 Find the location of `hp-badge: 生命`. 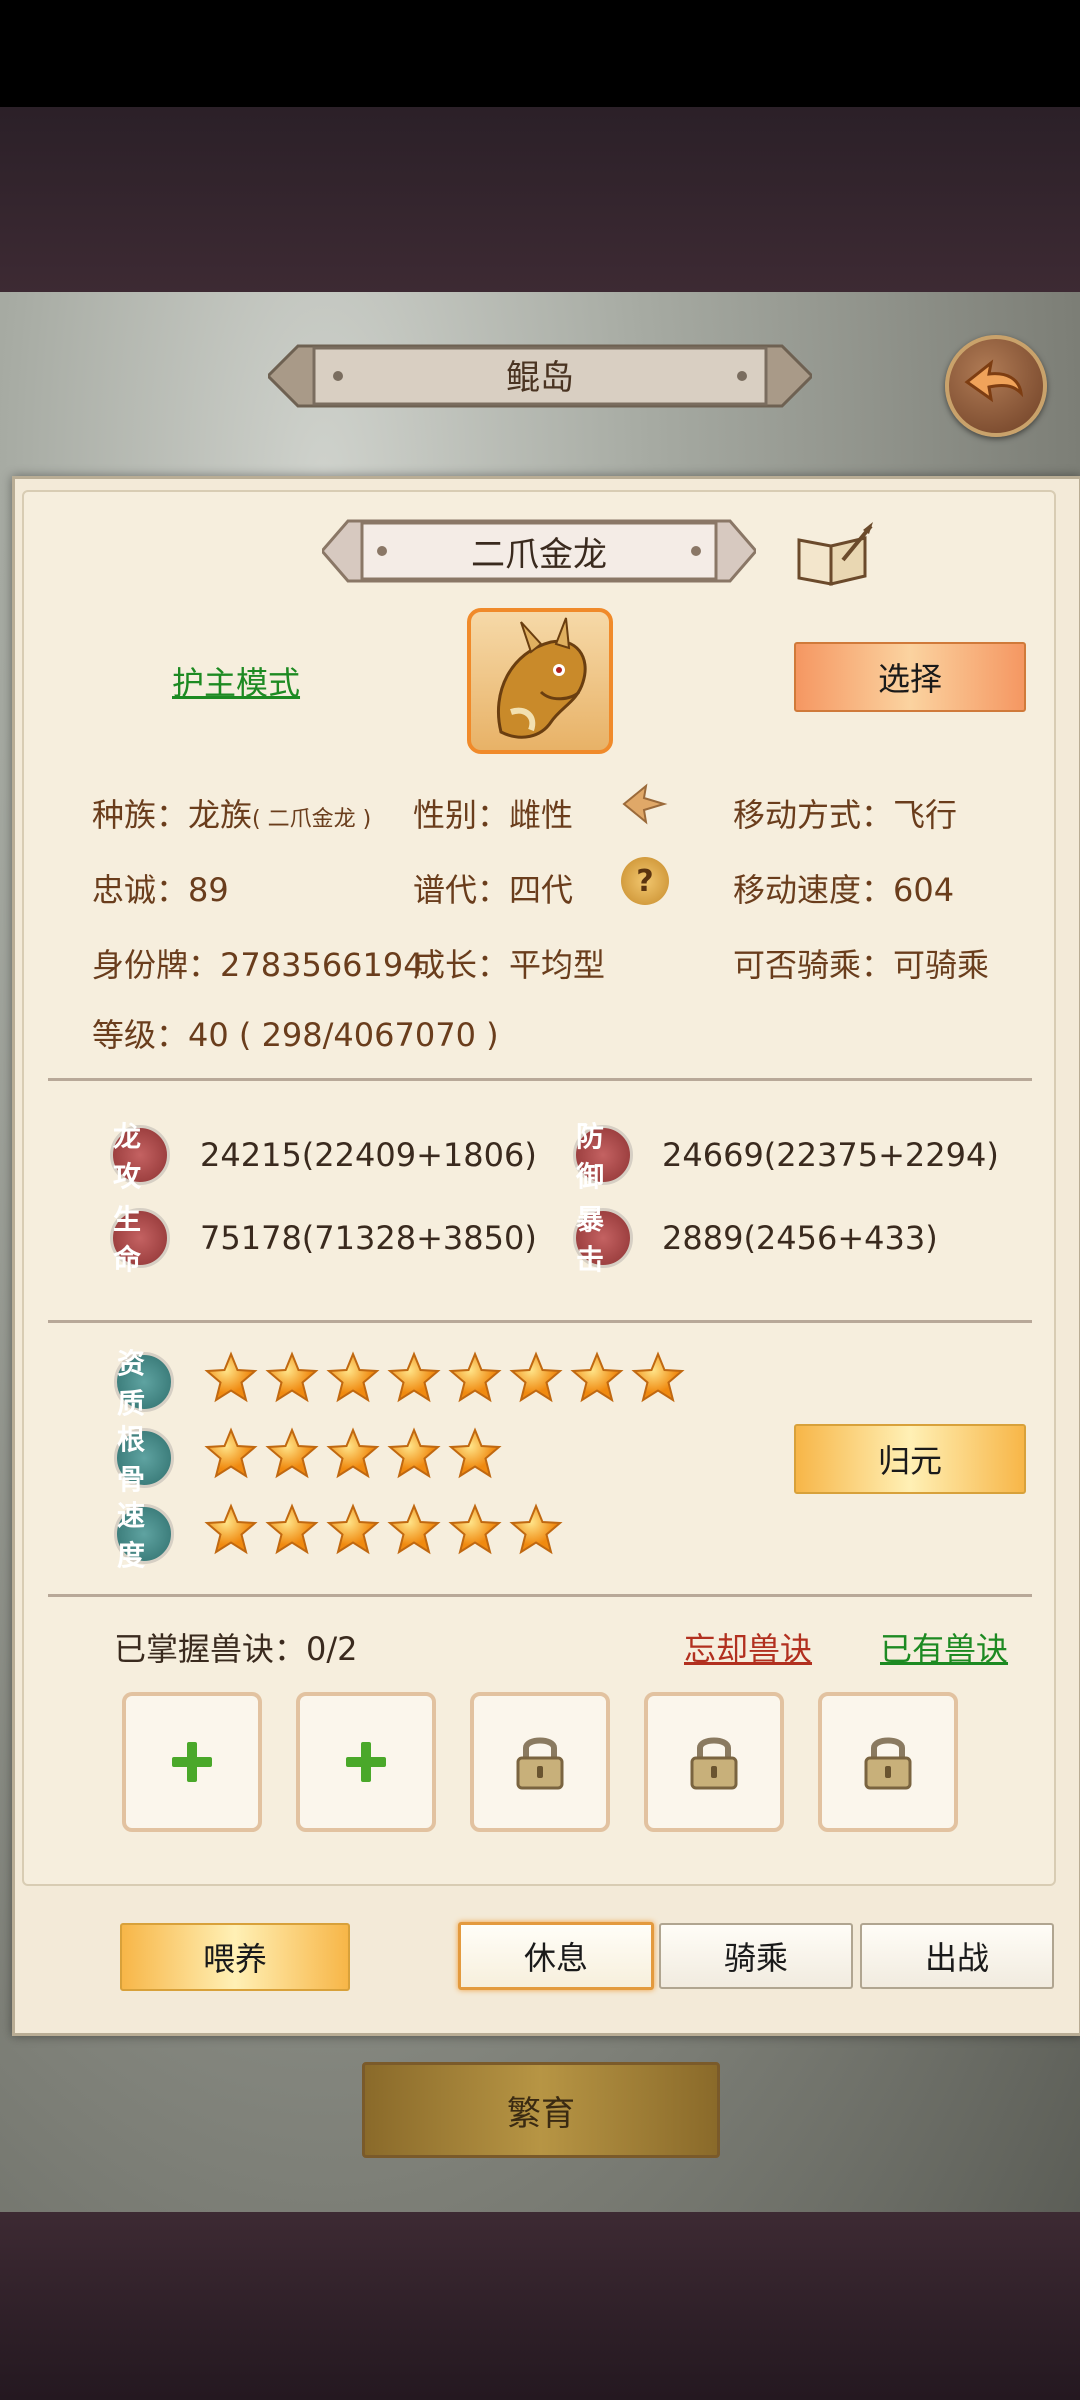

hp-badge: 生命 is located at coordinates (140, 1239).